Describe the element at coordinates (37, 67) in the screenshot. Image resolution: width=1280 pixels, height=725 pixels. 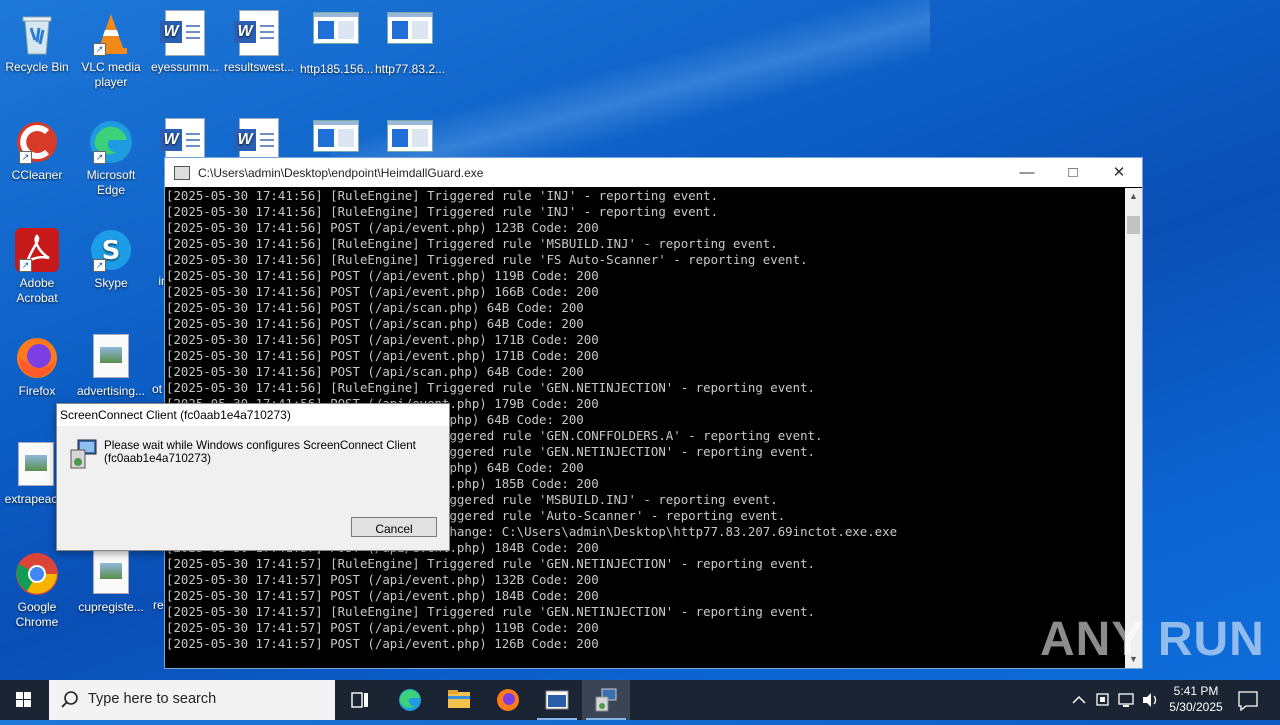
I see `desktop-icon-label: Recycle Bin` at that location.